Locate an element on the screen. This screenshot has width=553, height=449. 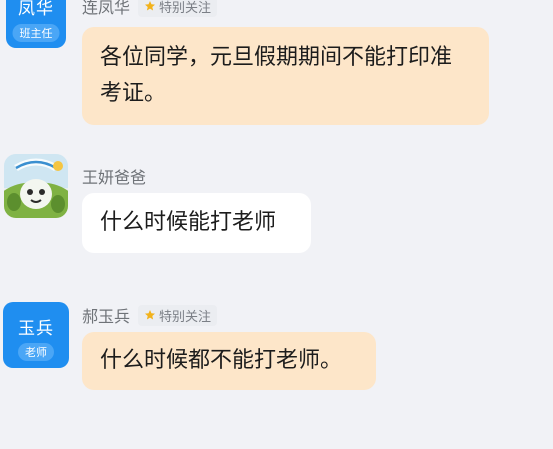
sender-row: 郝玉兵 特别关注 is located at coordinates (150, 315).